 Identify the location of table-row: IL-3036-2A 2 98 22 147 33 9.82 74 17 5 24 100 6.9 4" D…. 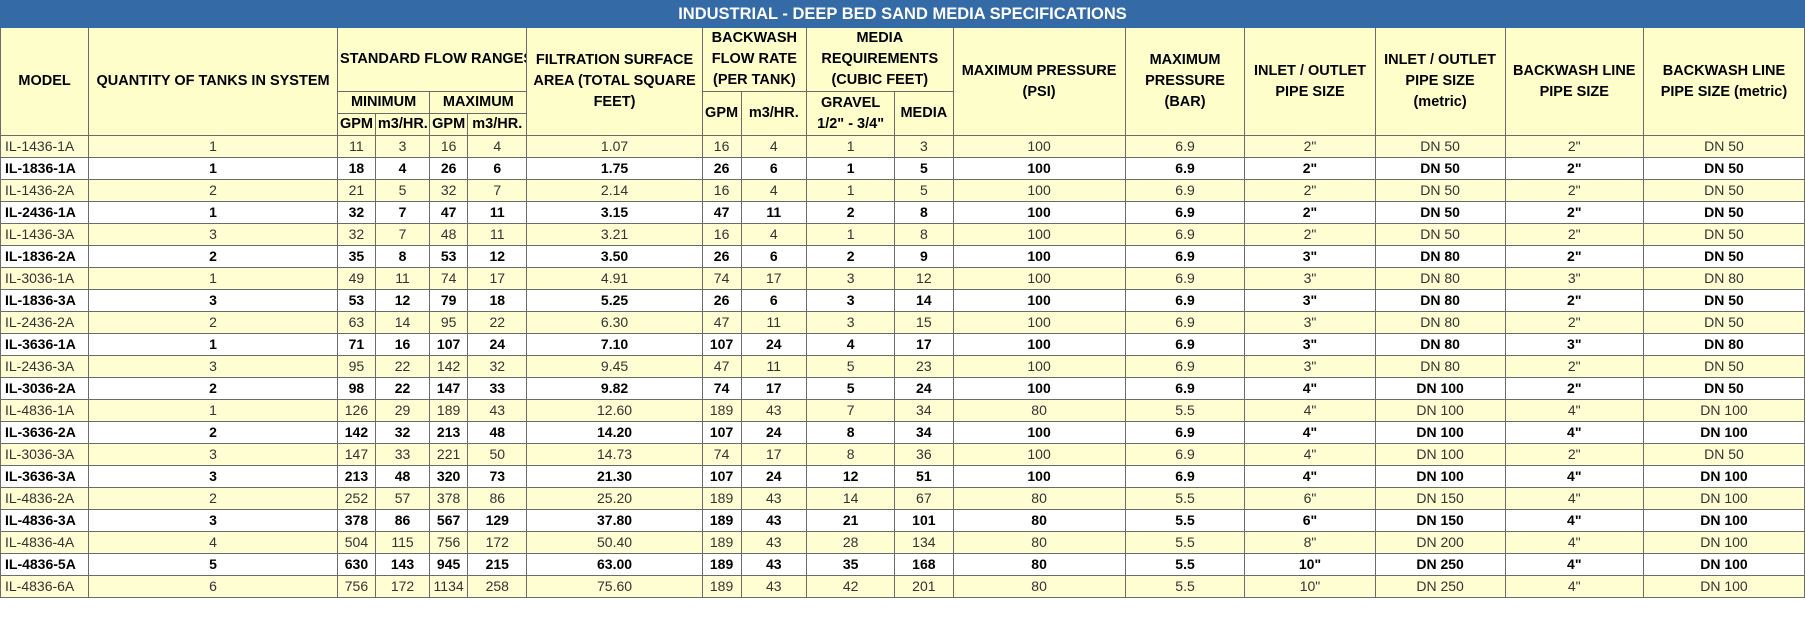
(902, 388).